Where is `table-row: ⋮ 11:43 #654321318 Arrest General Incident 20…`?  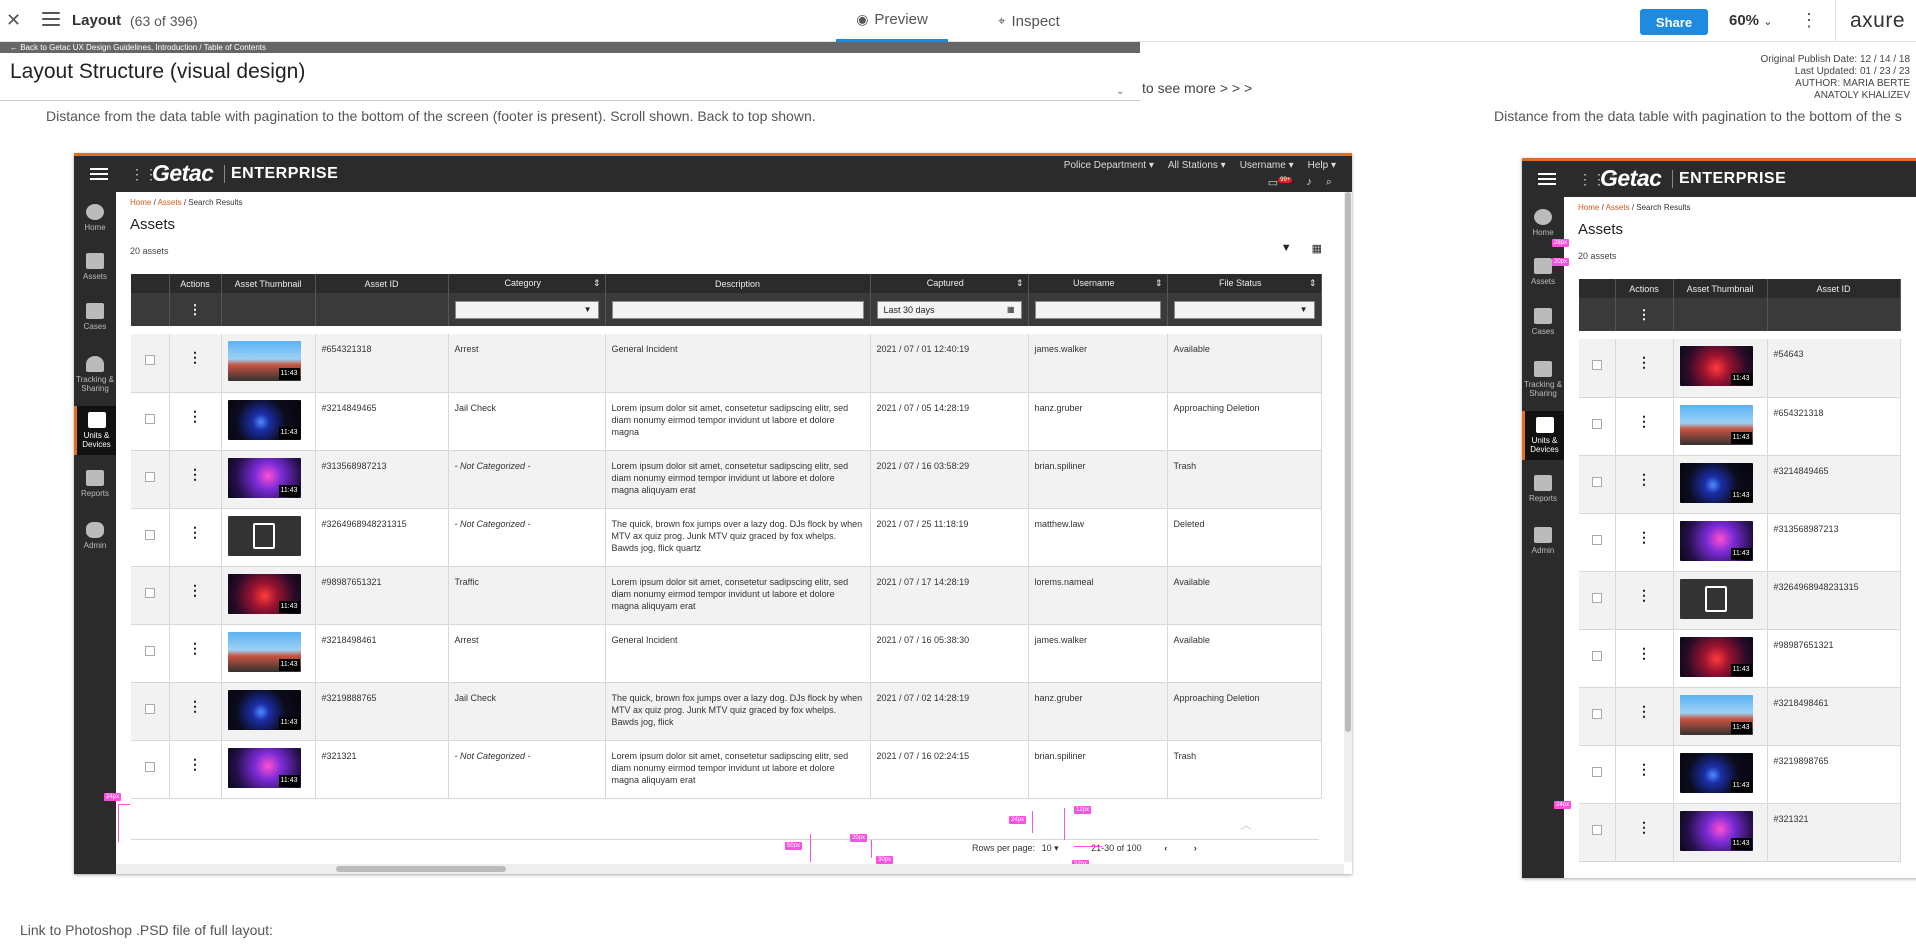 table-row: ⋮ 11:43 #654321318 Arrest General Incident 20… is located at coordinates (726, 363).